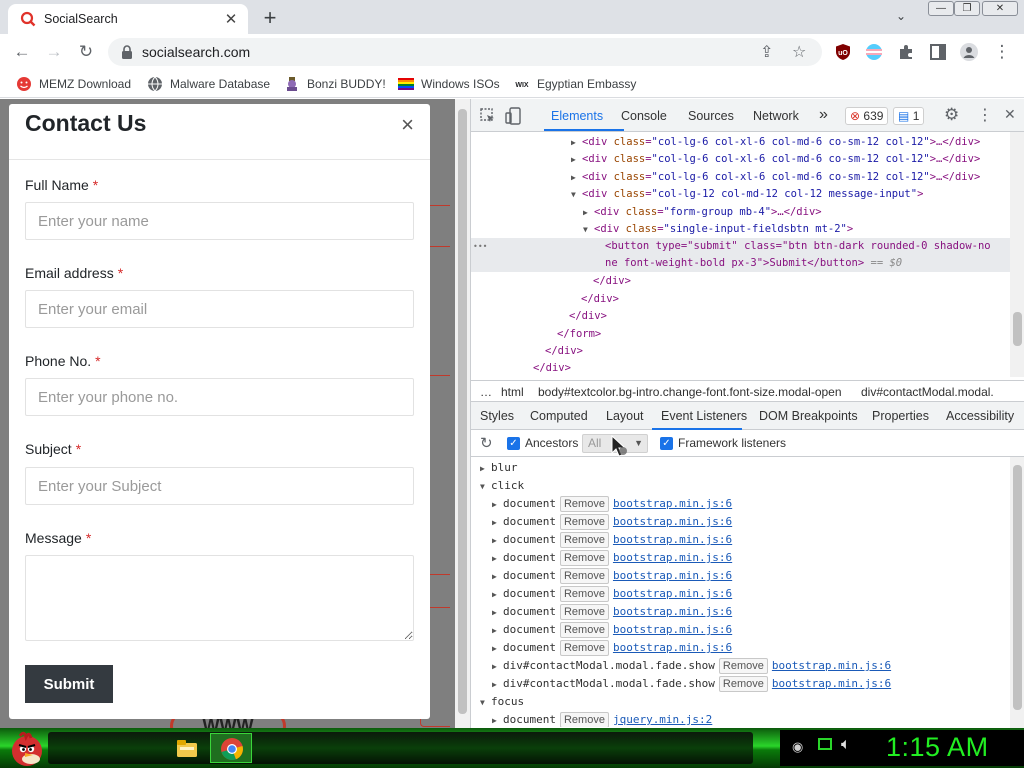 This screenshot has height=768, width=1024. Describe the element at coordinates (927, 392) in the screenshot. I see `breadcrumb-modal-div: div#contactModal.modal.` at that location.